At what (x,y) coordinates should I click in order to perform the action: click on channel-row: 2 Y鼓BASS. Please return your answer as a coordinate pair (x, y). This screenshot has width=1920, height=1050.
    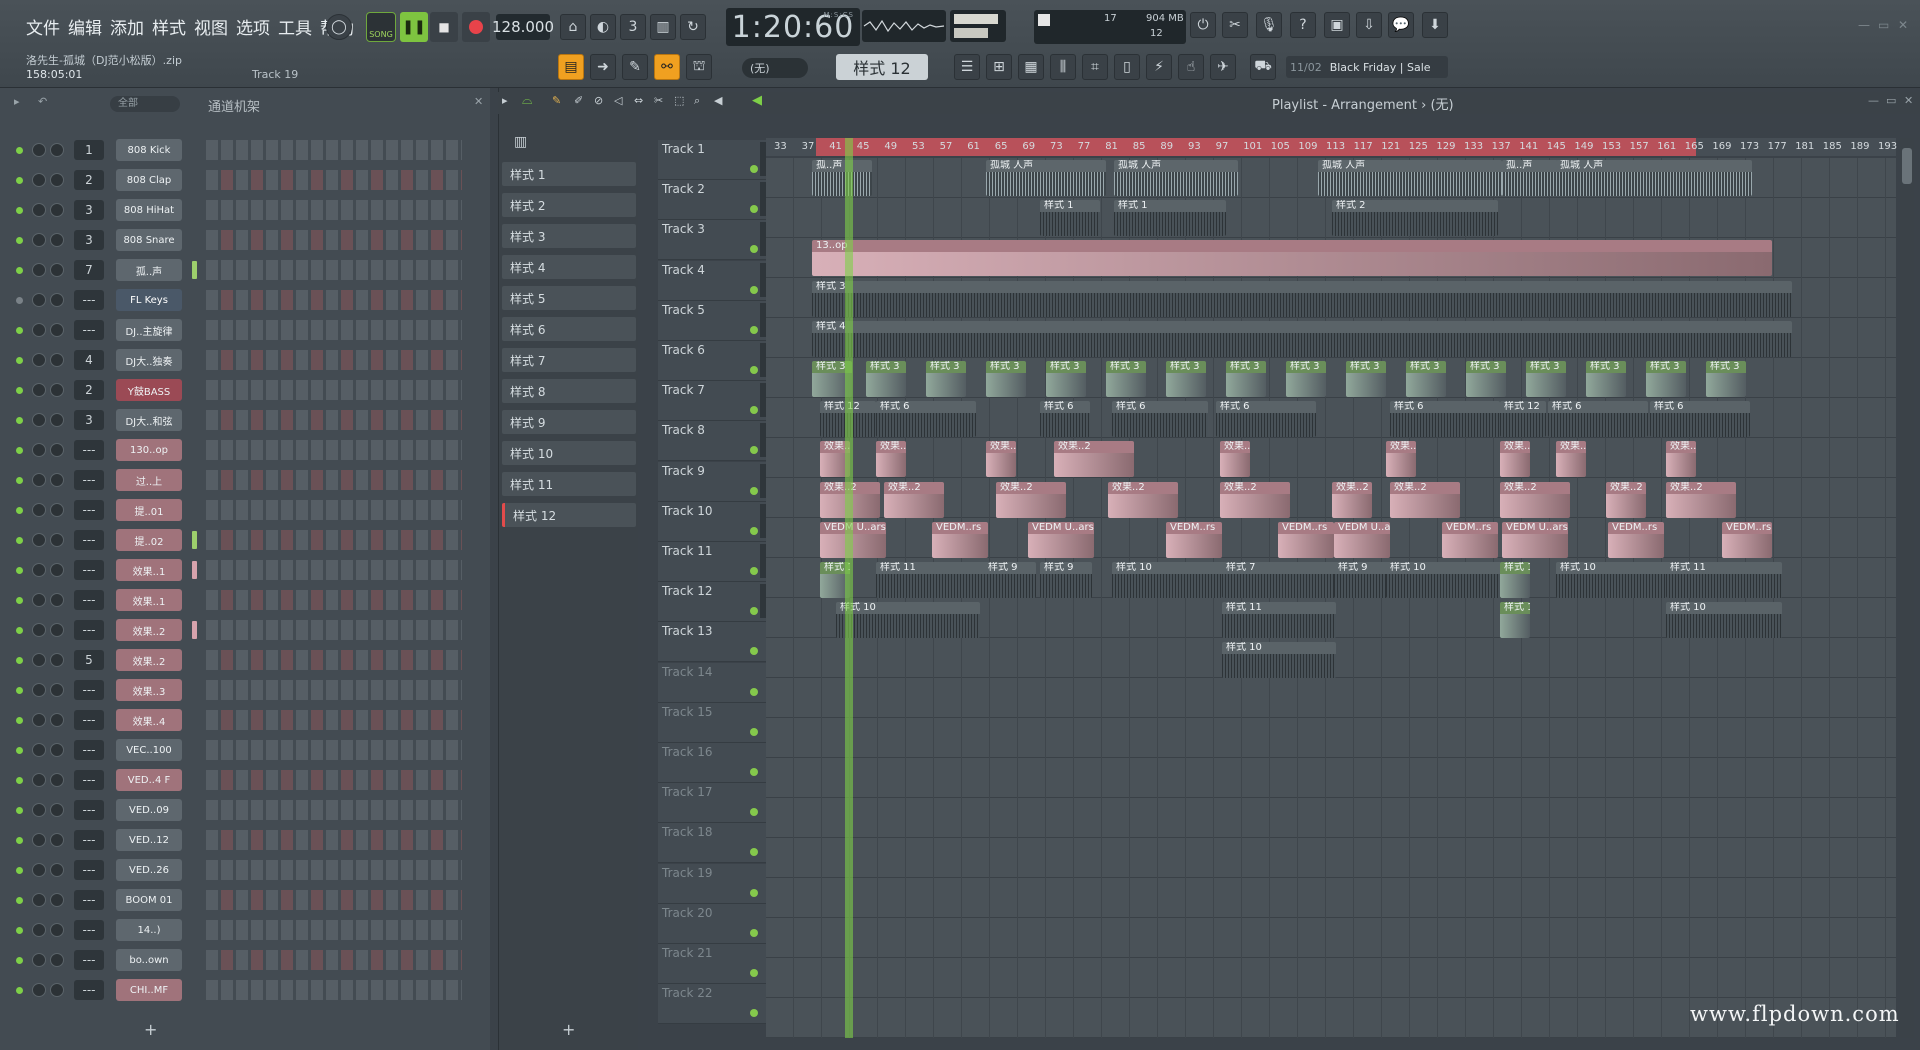
    Looking at the image, I should click on (245, 390).